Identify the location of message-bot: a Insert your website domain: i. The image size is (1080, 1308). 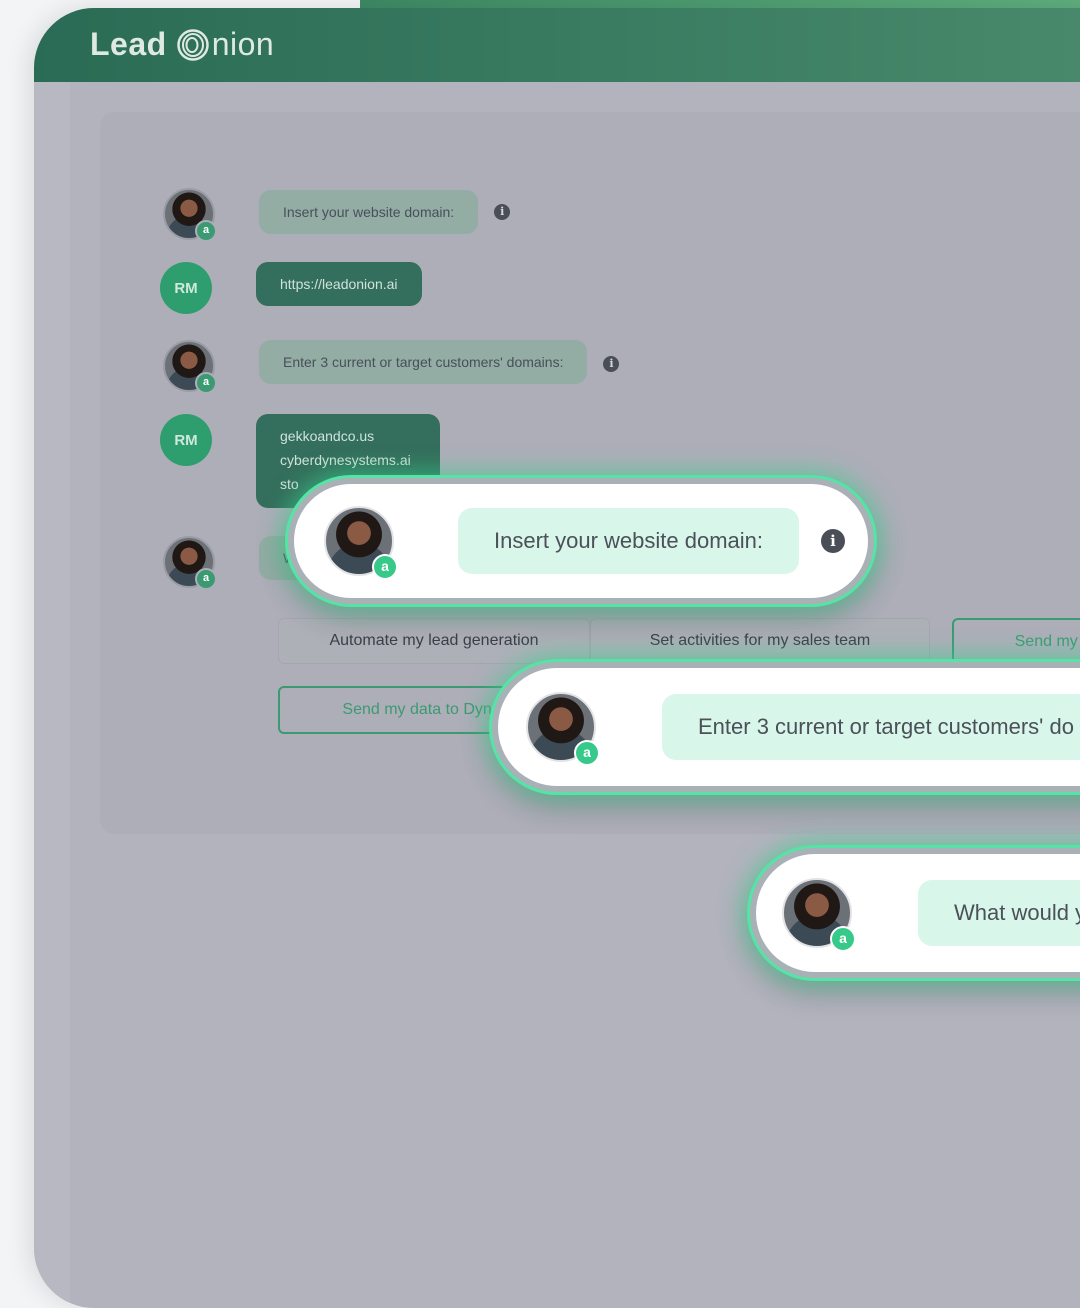
(337, 215).